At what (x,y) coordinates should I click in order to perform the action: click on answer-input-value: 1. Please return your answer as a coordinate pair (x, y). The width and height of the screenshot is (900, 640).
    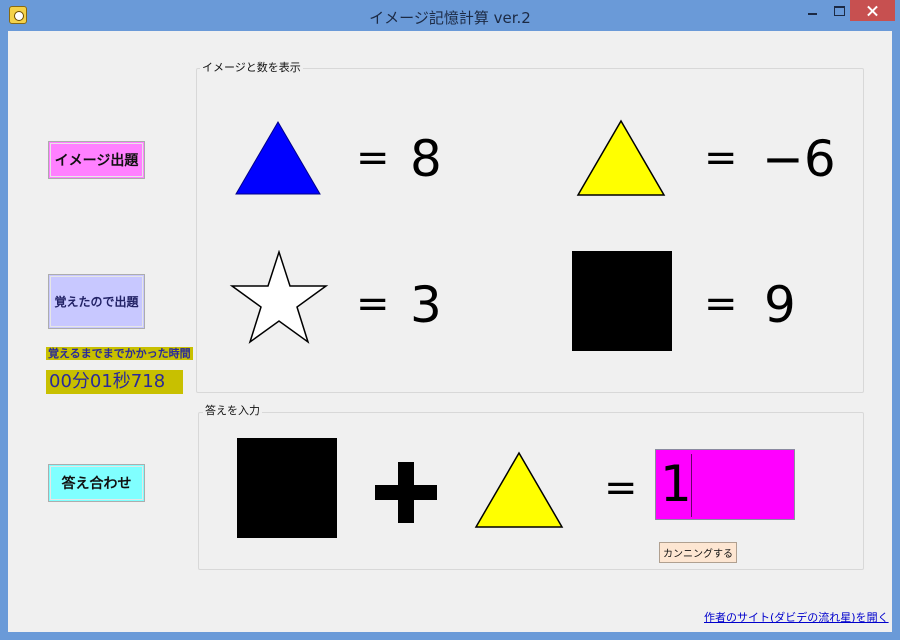
    Looking at the image, I should click on (676, 484).